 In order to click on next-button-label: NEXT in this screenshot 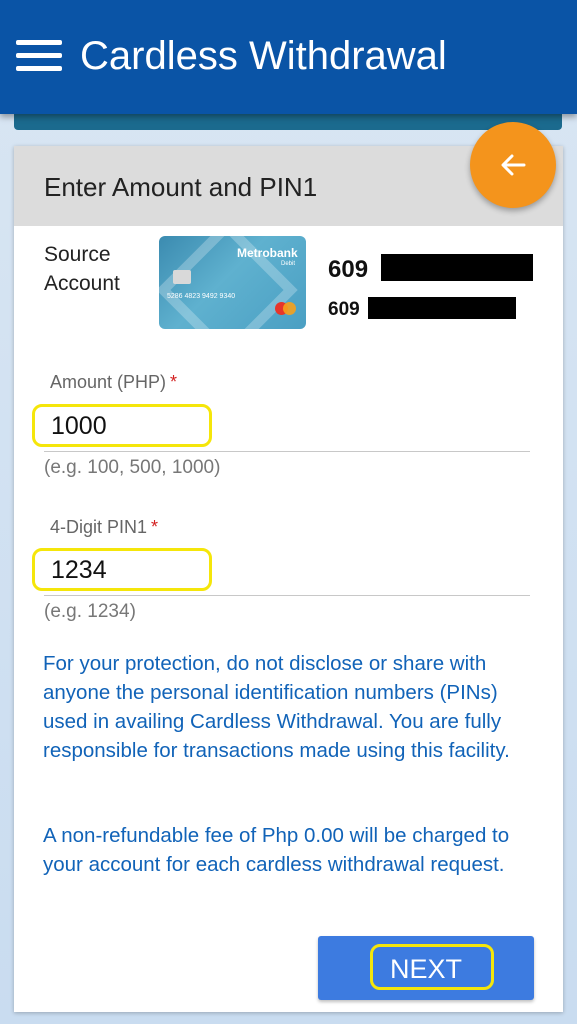, I will do `click(425, 969)`.